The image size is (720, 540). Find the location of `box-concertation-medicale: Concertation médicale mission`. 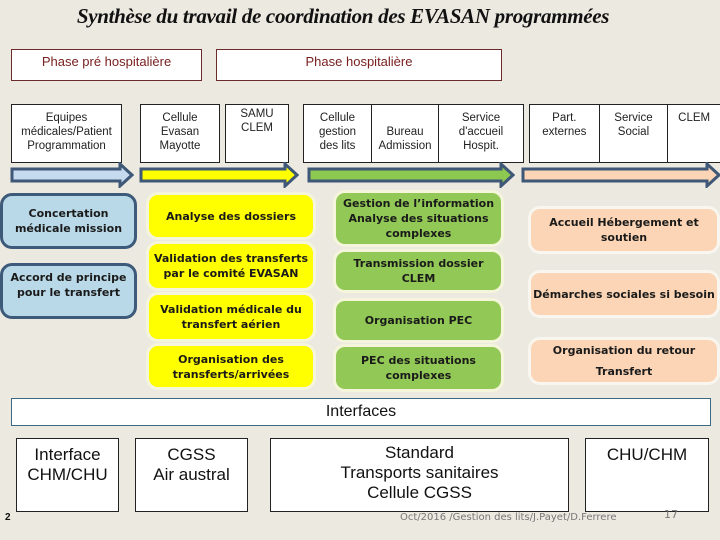

box-concertation-medicale: Concertation médicale mission is located at coordinates (68, 221).